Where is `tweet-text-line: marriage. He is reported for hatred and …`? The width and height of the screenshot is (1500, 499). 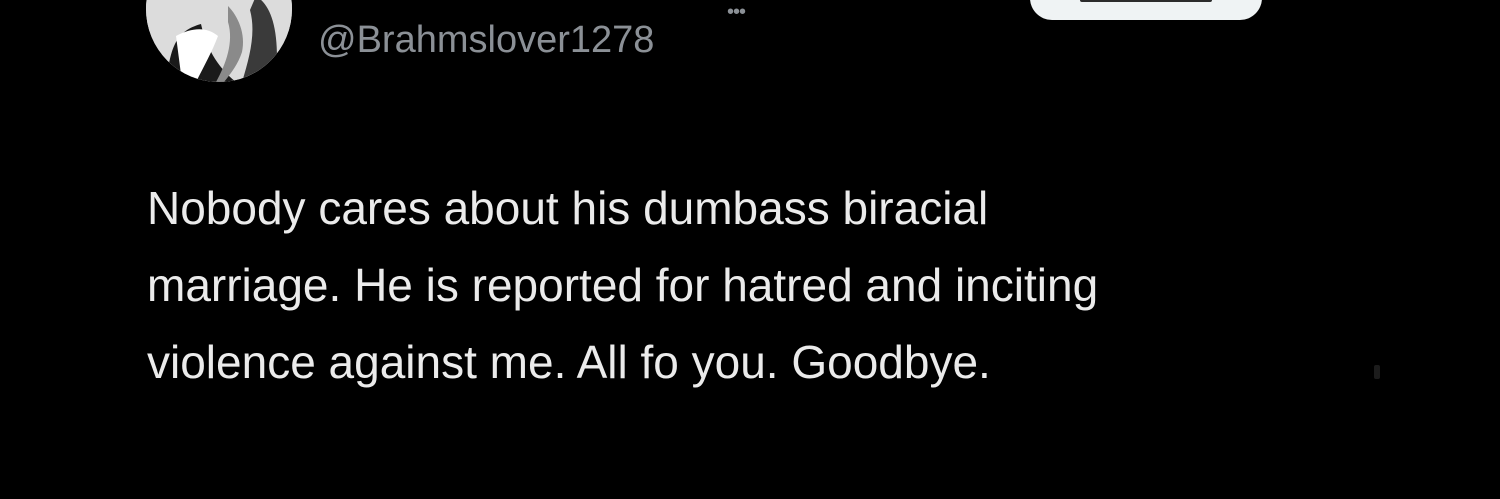
tweet-text-line: marriage. He is reported for hatred and … is located at coordinates (623, 285).